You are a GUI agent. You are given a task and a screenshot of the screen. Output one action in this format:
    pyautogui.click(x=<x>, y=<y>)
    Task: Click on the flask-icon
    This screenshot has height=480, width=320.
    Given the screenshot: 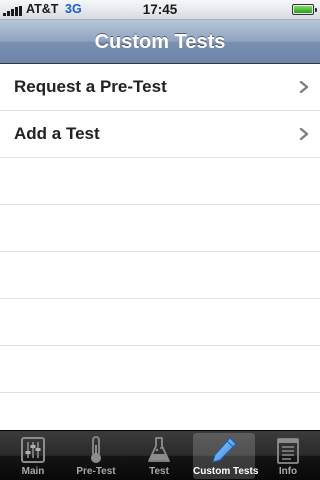 What is the action you would take?
    pyautogui.click(x=159, y=450)
    